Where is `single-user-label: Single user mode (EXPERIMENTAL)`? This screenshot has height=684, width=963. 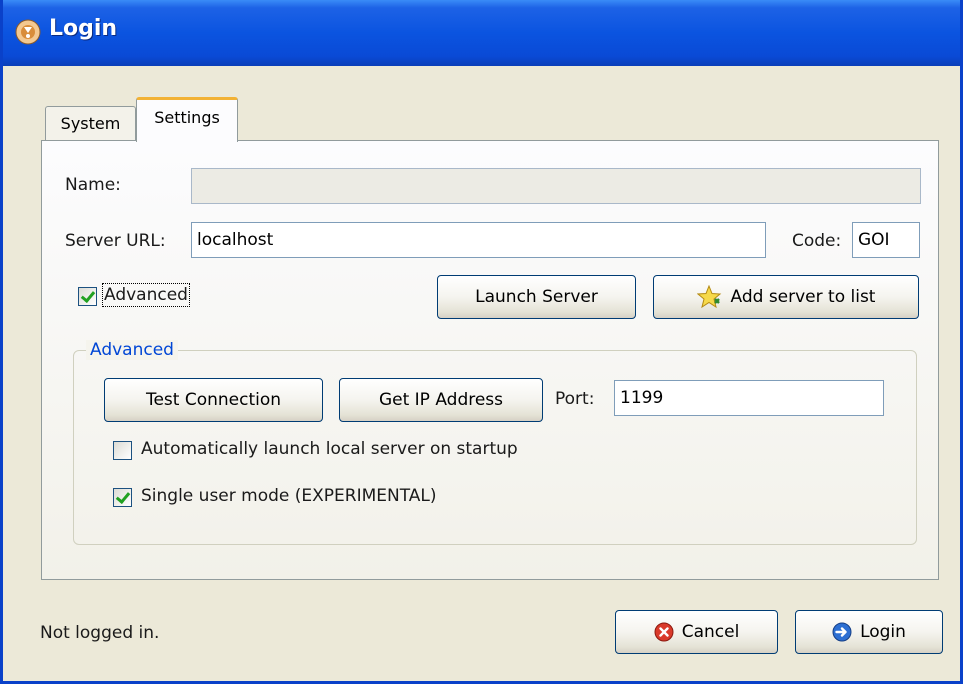
single-user-label: Single user mode (EXPERIMENTAL) is located at coordinates (289, 496).